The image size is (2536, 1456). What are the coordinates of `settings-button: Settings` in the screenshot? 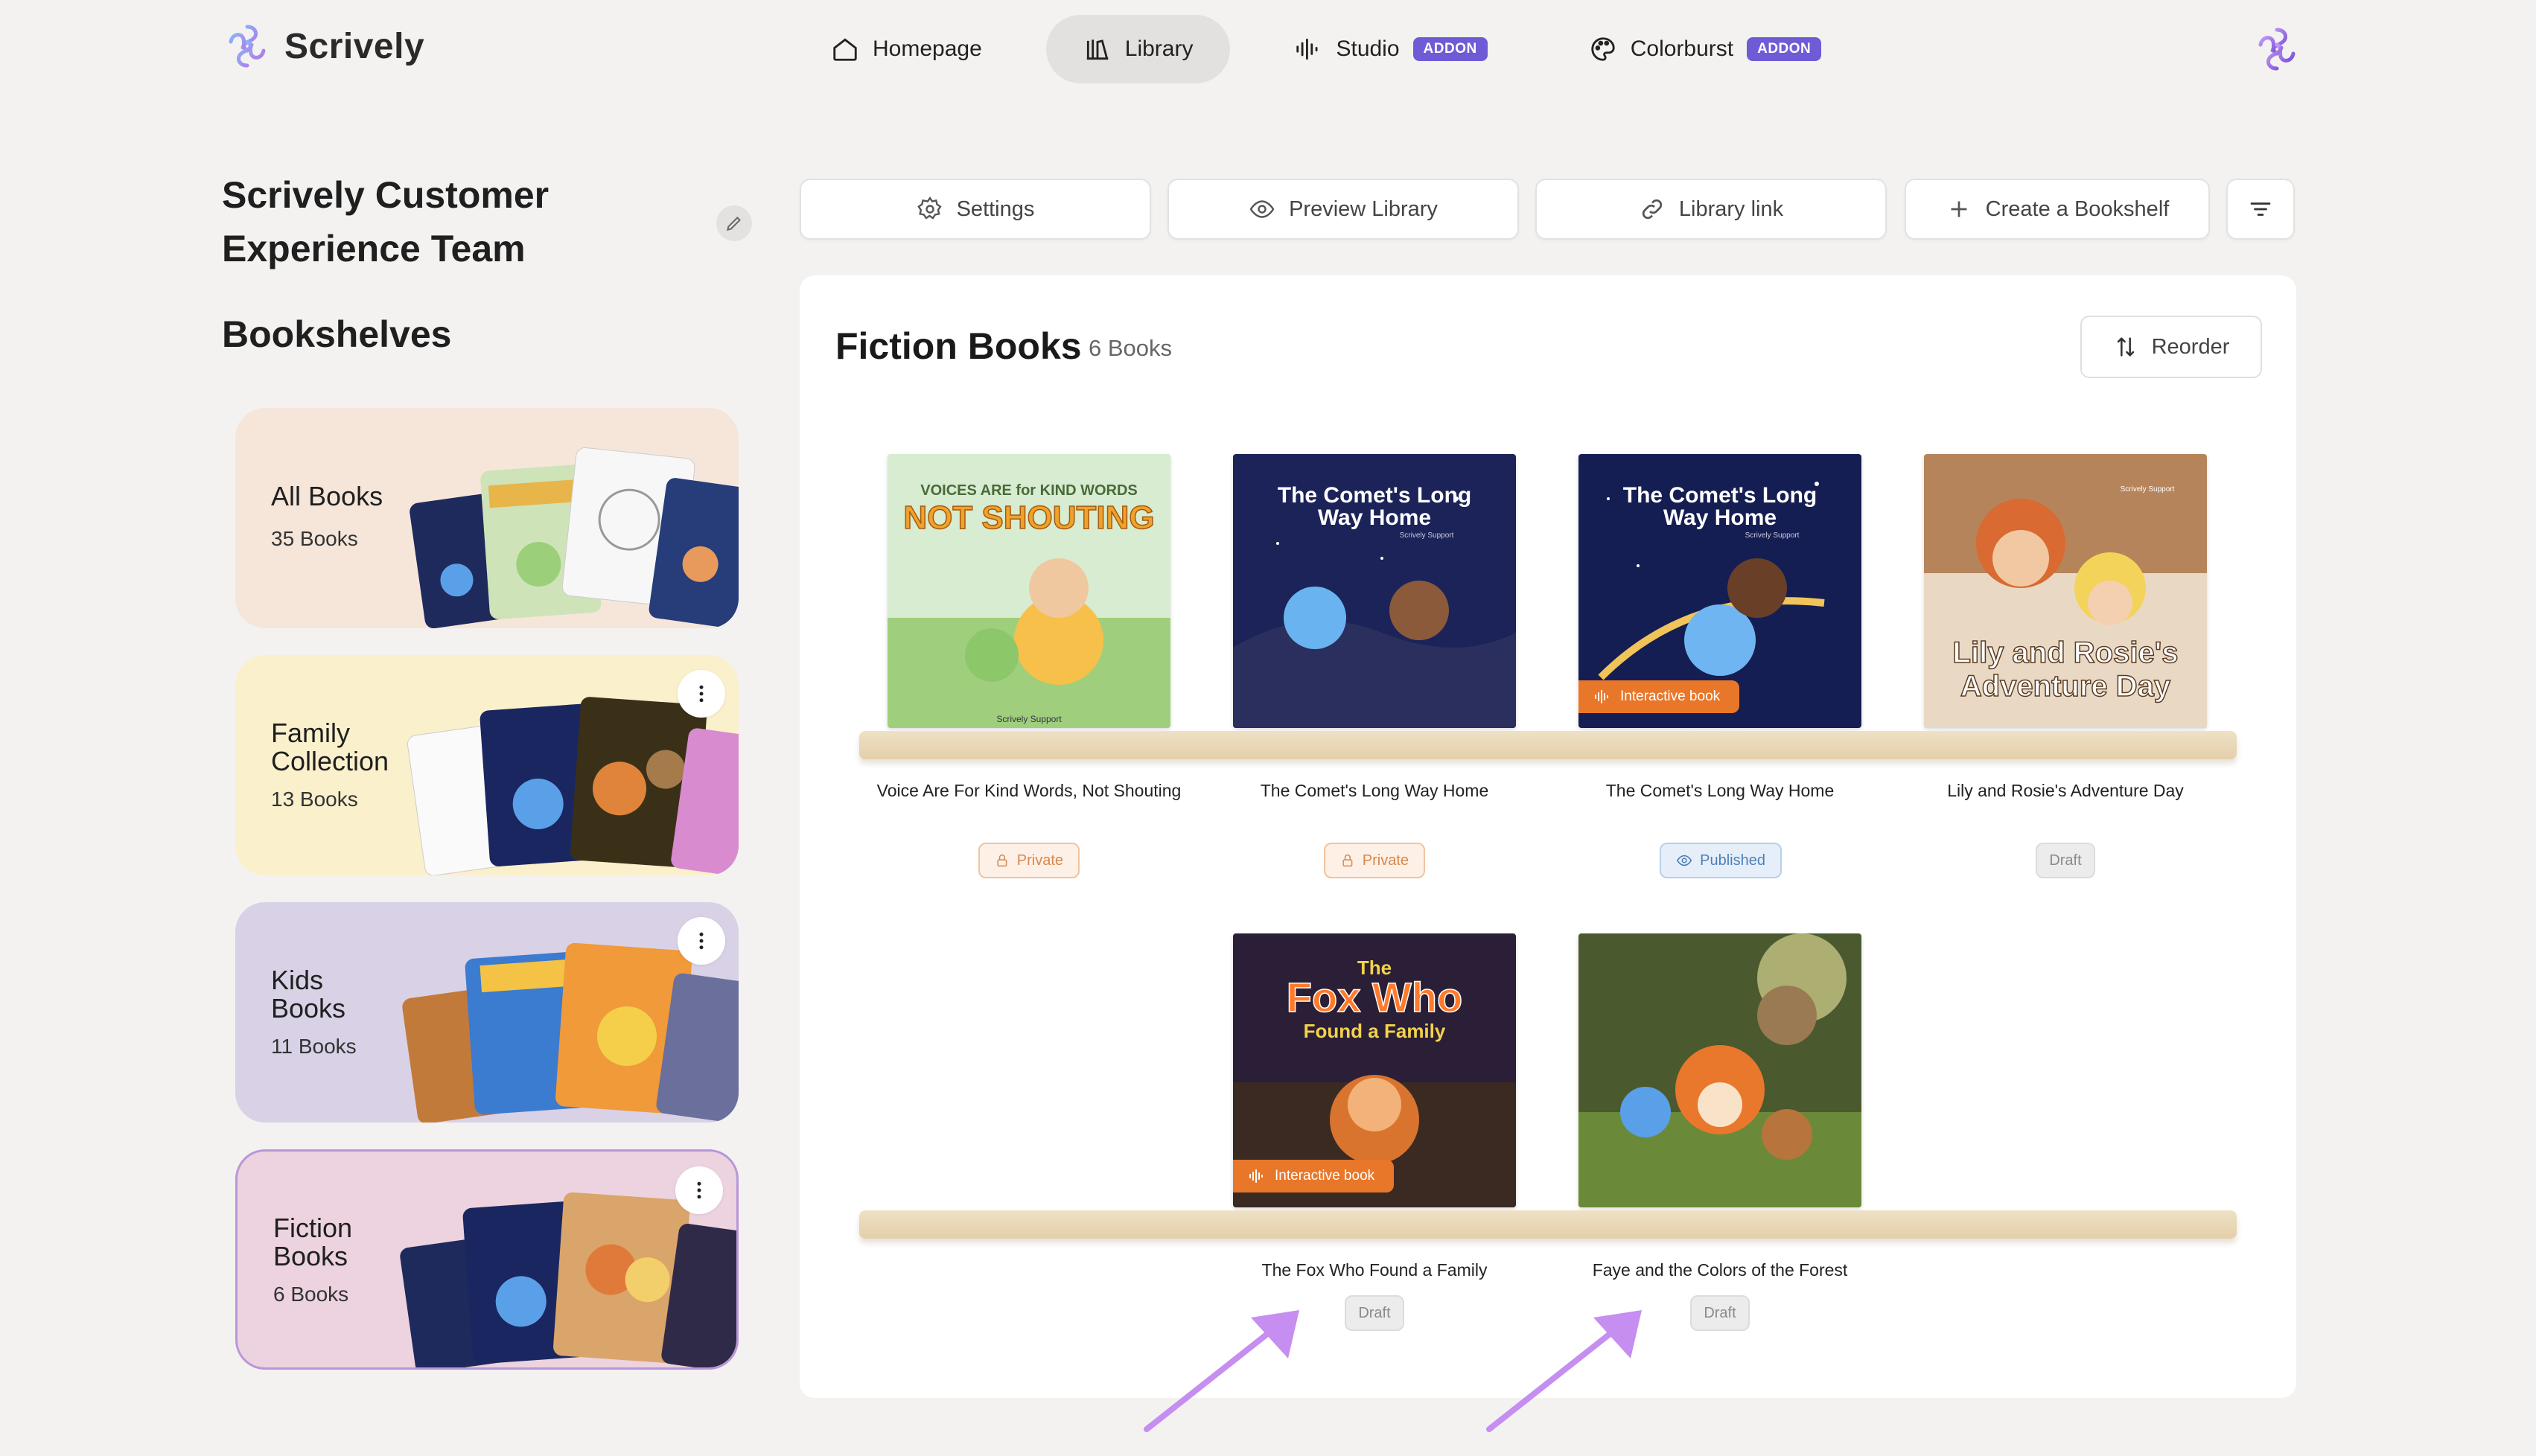 It's located at (975, 209).